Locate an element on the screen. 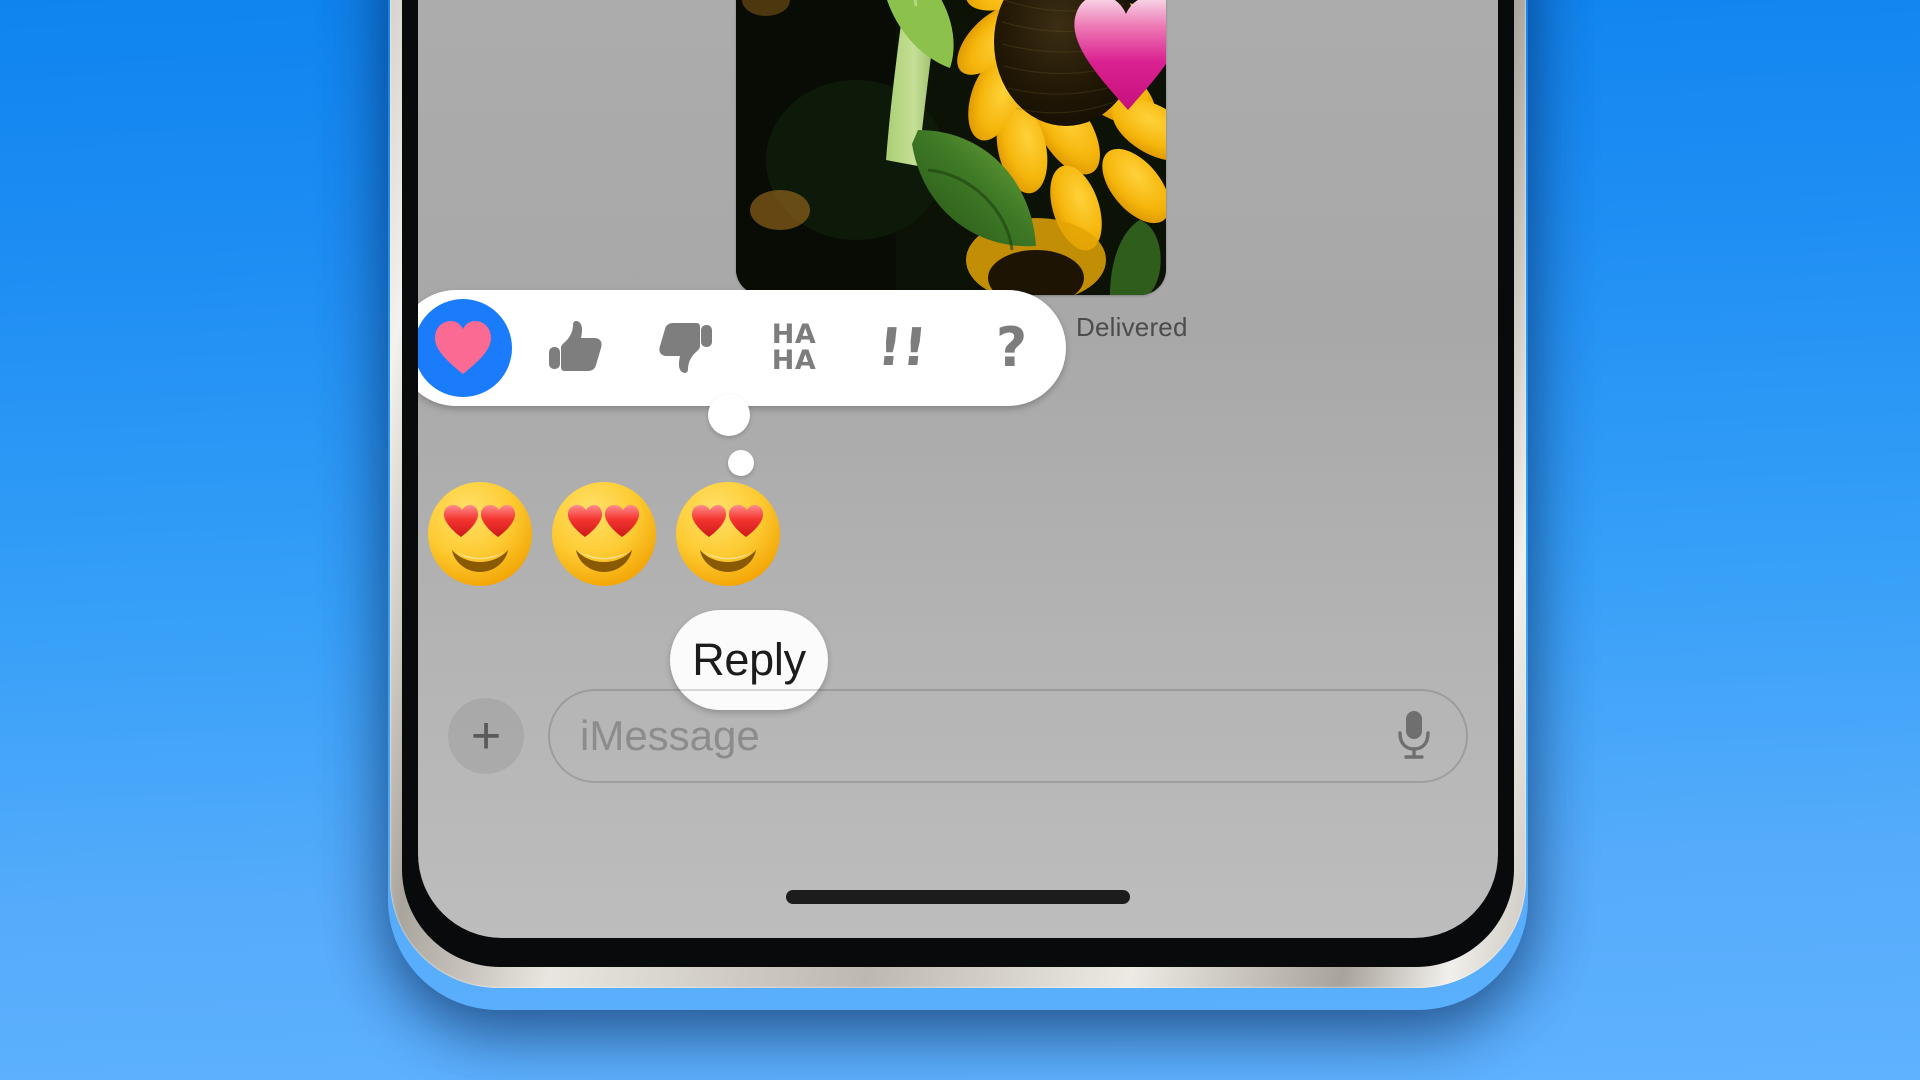 The image size is (1920, 1080). microphone-icon is located at coordinates (1414, 736).